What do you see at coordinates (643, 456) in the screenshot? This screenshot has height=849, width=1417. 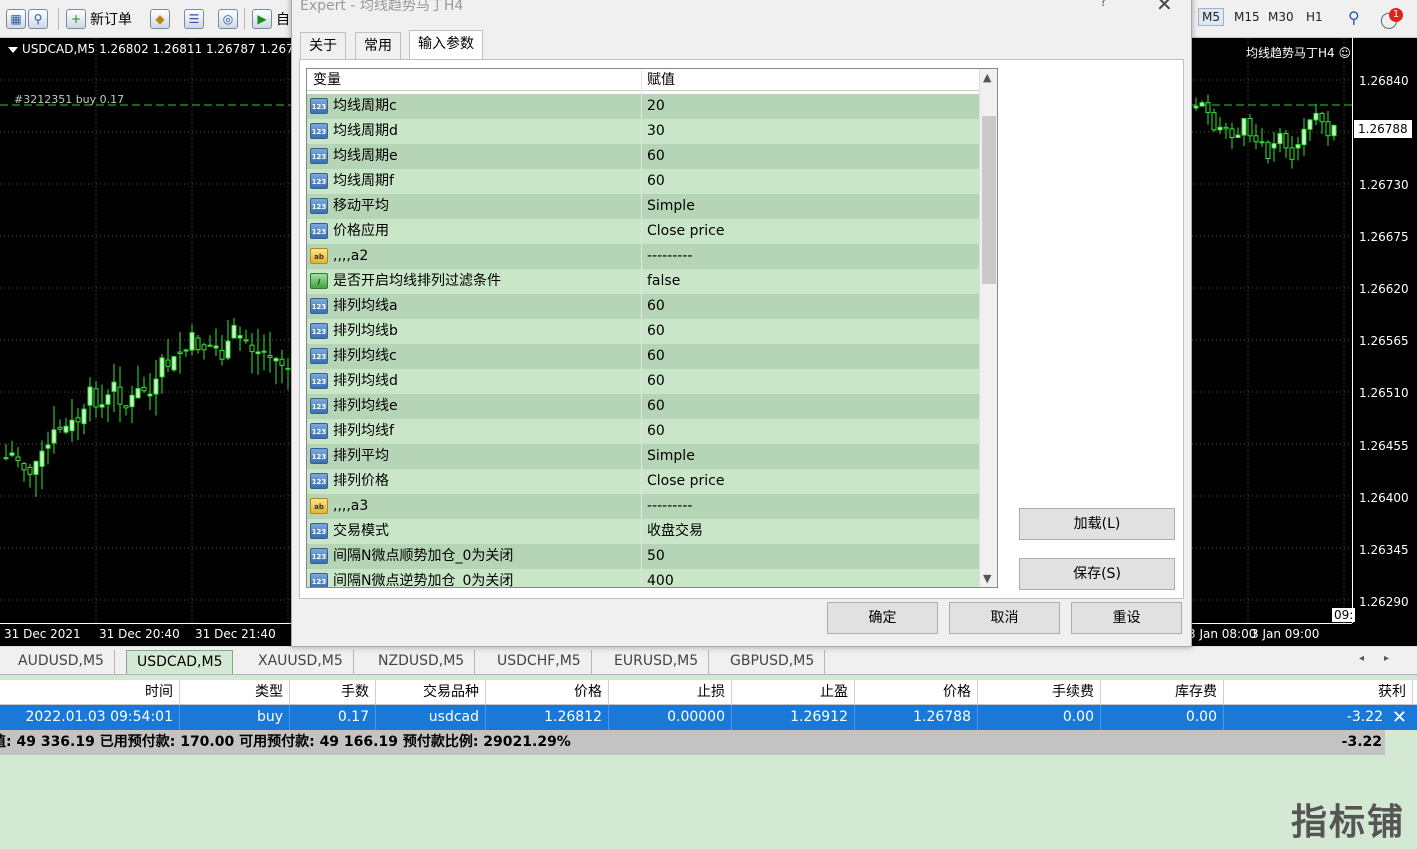 I see `param-row: 123 排列平均 Simple` at bounding box center [643, 456].